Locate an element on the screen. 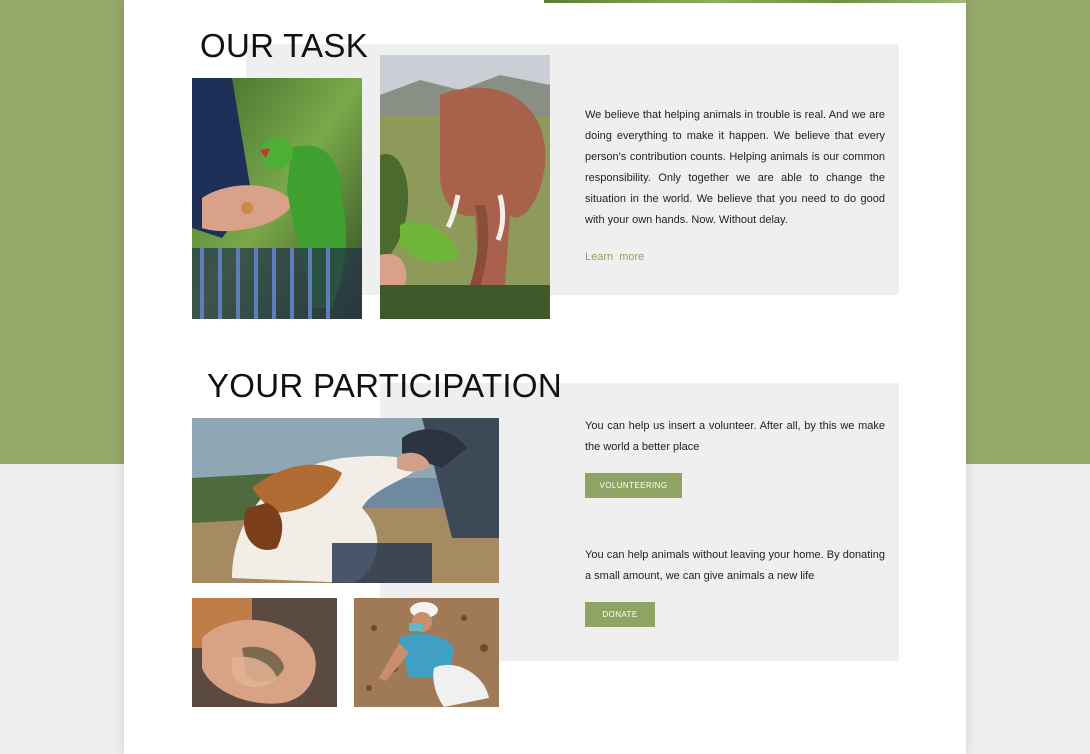 The height and width of the screenshot is (754, 1090). header-image-strip is located at coordinates (755, 1).